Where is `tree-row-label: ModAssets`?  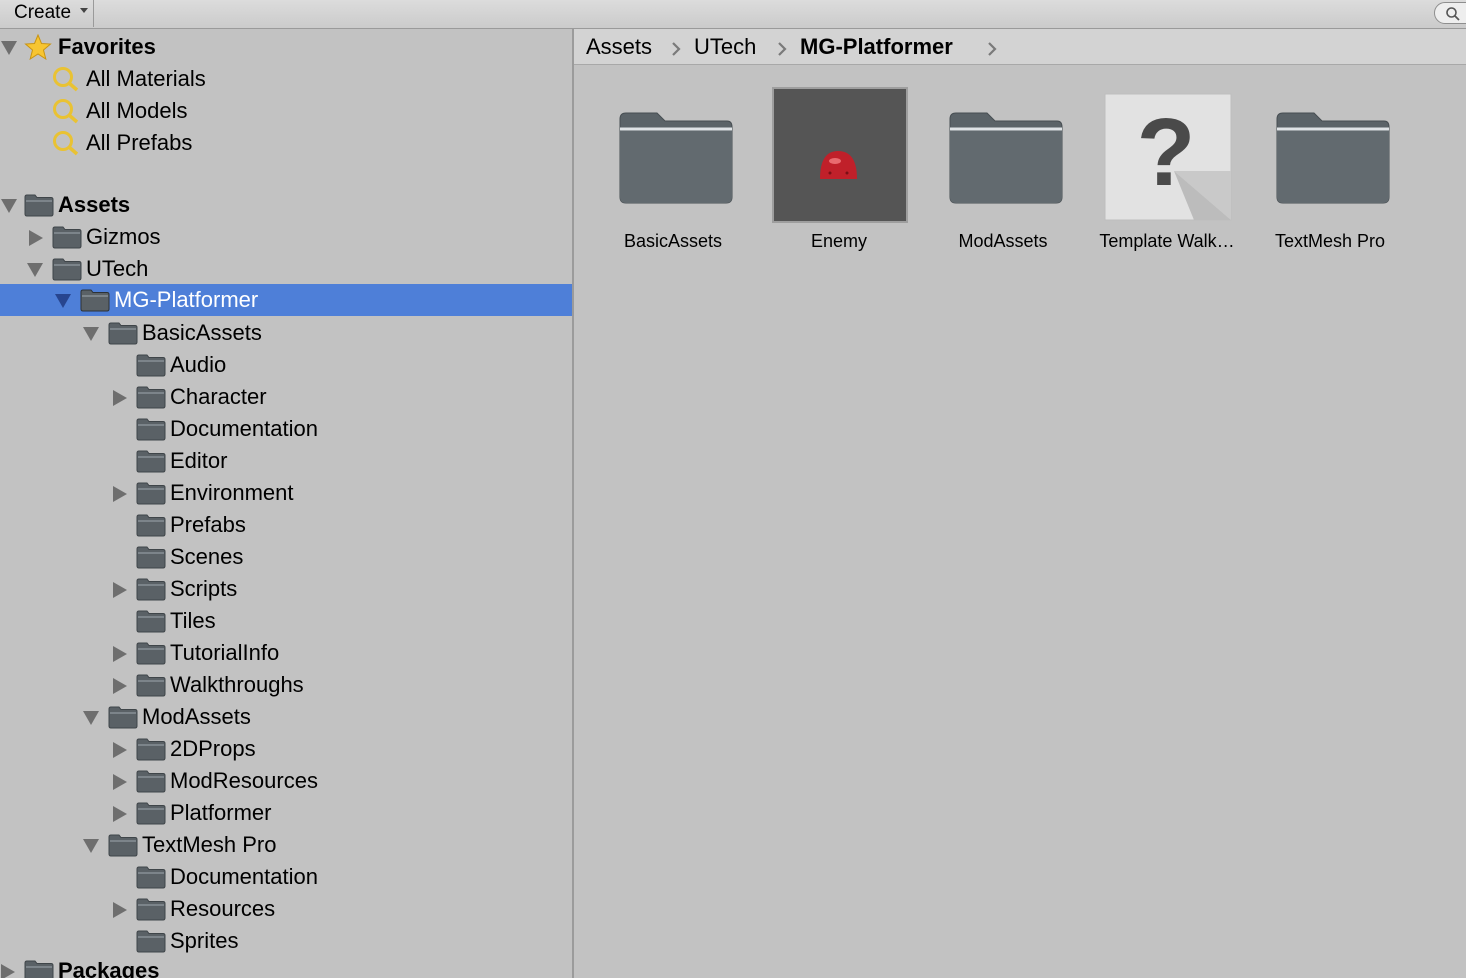
tree-row-label: ModAssets is located at coordinates (196, 716).